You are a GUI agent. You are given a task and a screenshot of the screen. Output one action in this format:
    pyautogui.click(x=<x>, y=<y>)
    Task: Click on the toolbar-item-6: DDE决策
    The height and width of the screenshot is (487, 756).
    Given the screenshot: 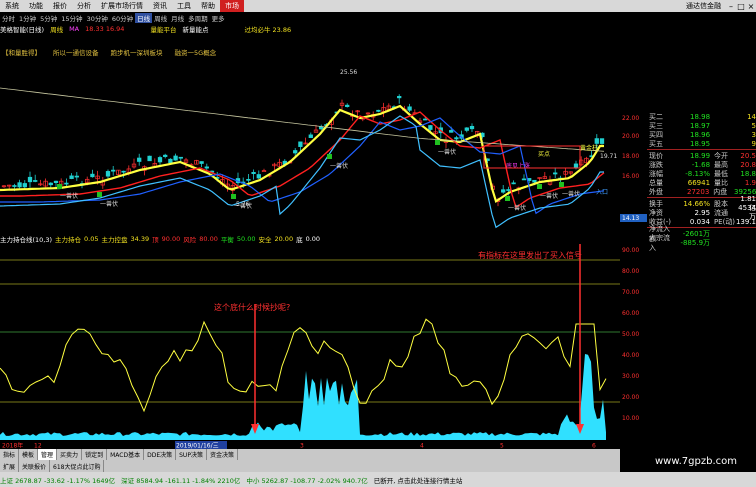 What is the action you would take?
    pyautogui.click(x=160, y=454)
    